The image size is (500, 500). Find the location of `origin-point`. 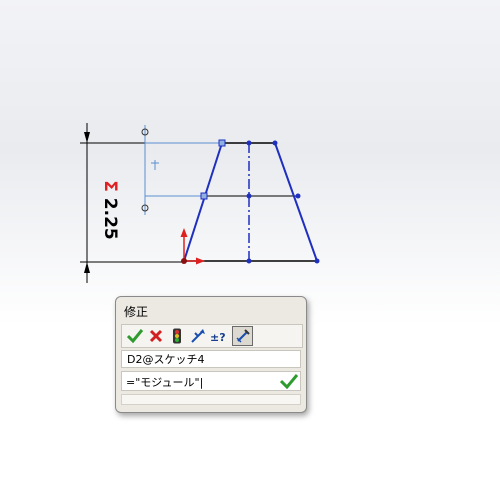

origin-point is located at coordinates (184, 261).